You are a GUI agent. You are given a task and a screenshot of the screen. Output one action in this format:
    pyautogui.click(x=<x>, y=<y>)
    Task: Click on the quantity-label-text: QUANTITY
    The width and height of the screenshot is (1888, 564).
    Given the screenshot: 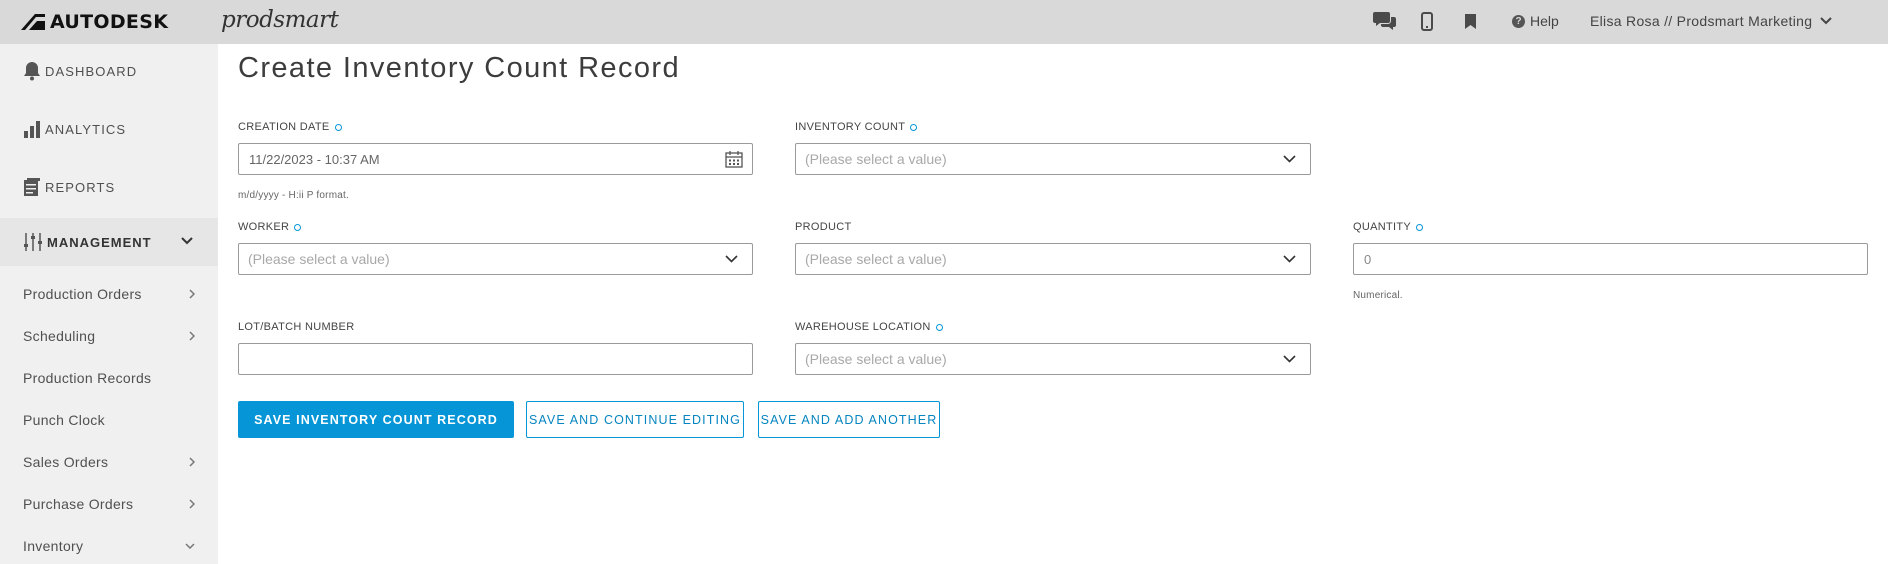 What is the action you would take?
    pyautogui.click(x=1382, y=227)
    